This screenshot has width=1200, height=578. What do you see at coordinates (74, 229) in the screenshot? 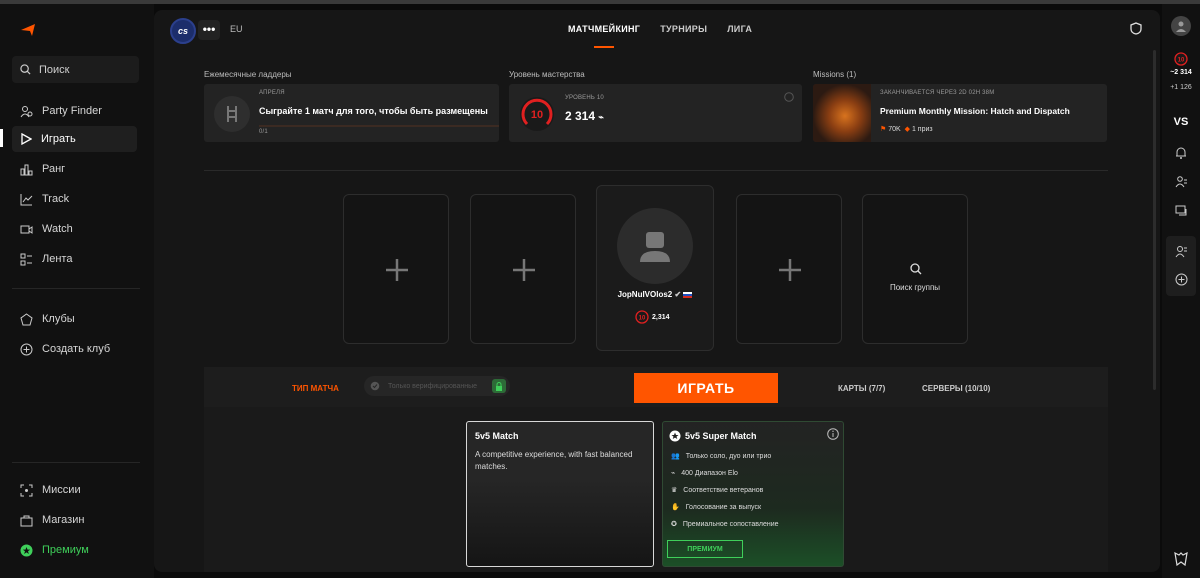
I see `sidebar-item-watch: Watch` at bounding box center [74, 229].